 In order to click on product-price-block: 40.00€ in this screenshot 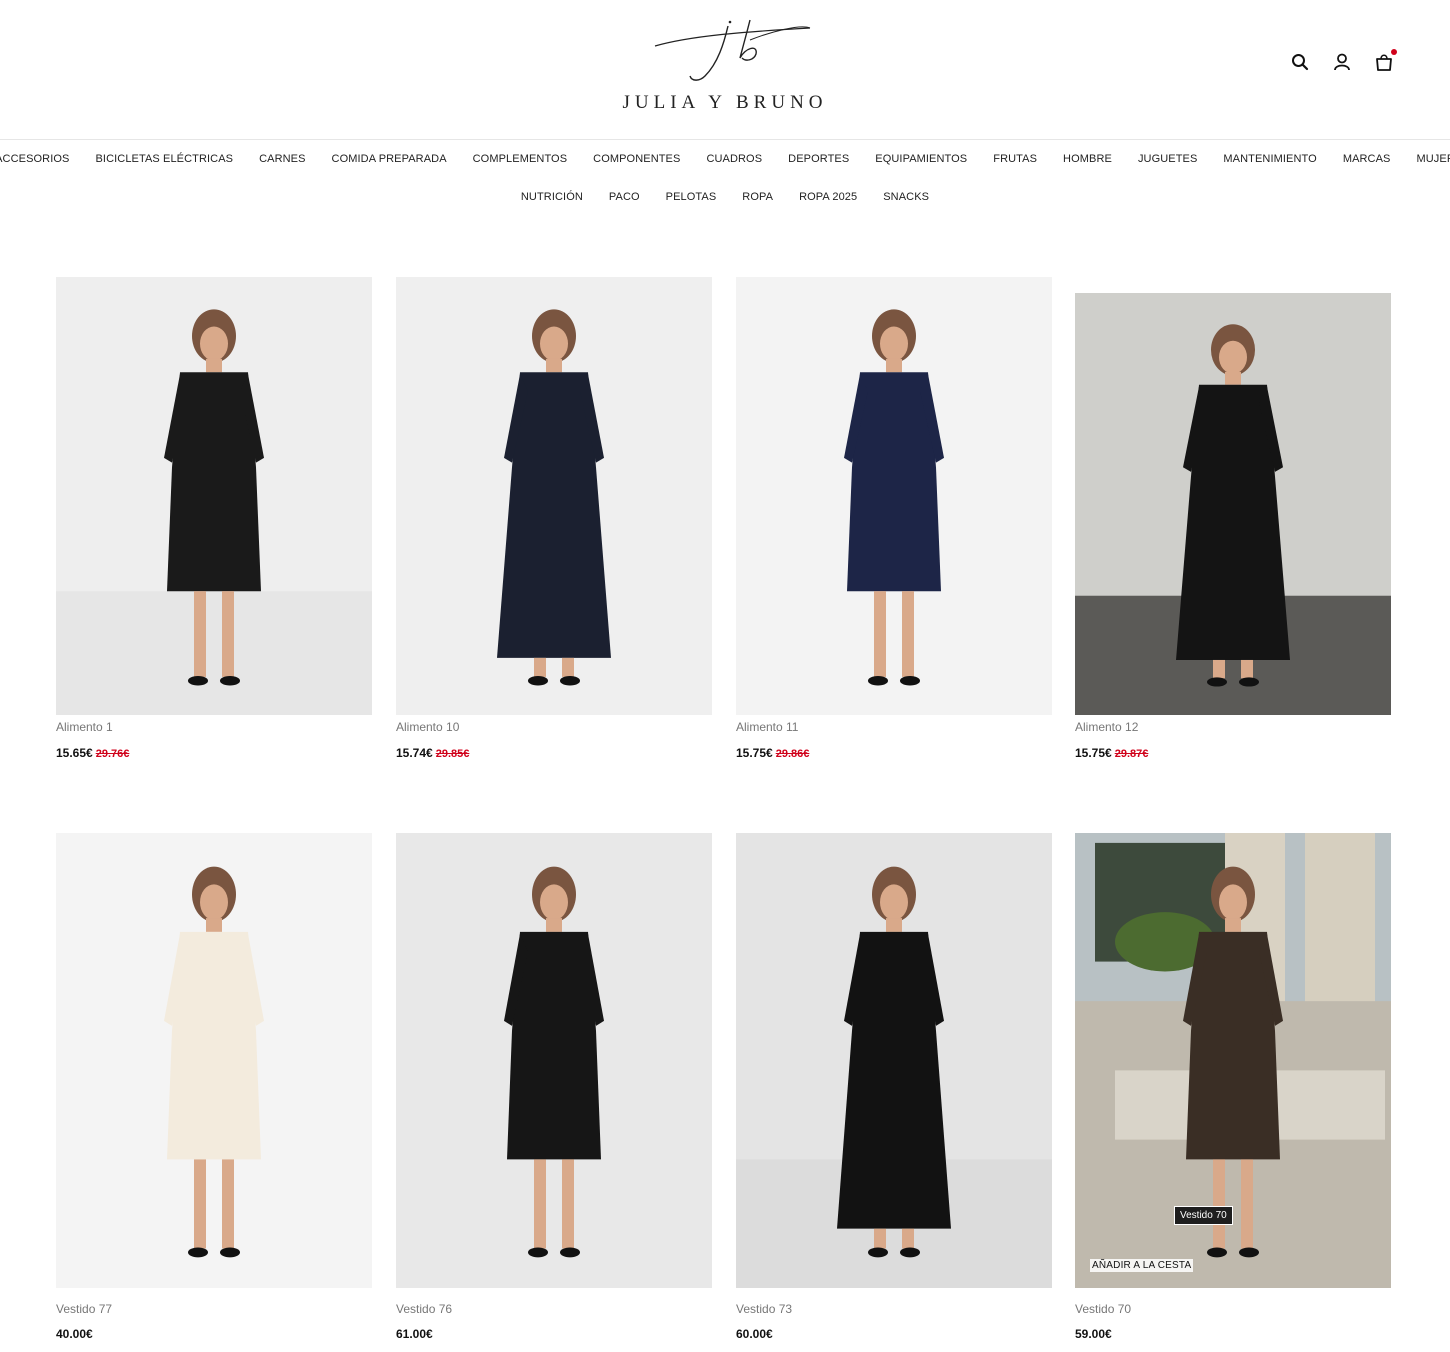, I will do `click(74, 1334)`.